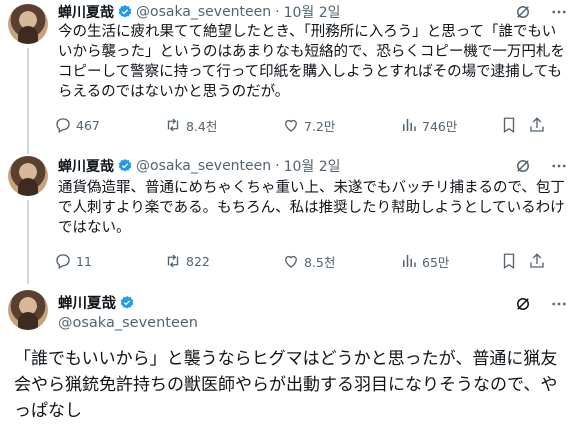 This screenshot has width=580, height=424. I want to click on views-button: 65만, so click(450, 261).